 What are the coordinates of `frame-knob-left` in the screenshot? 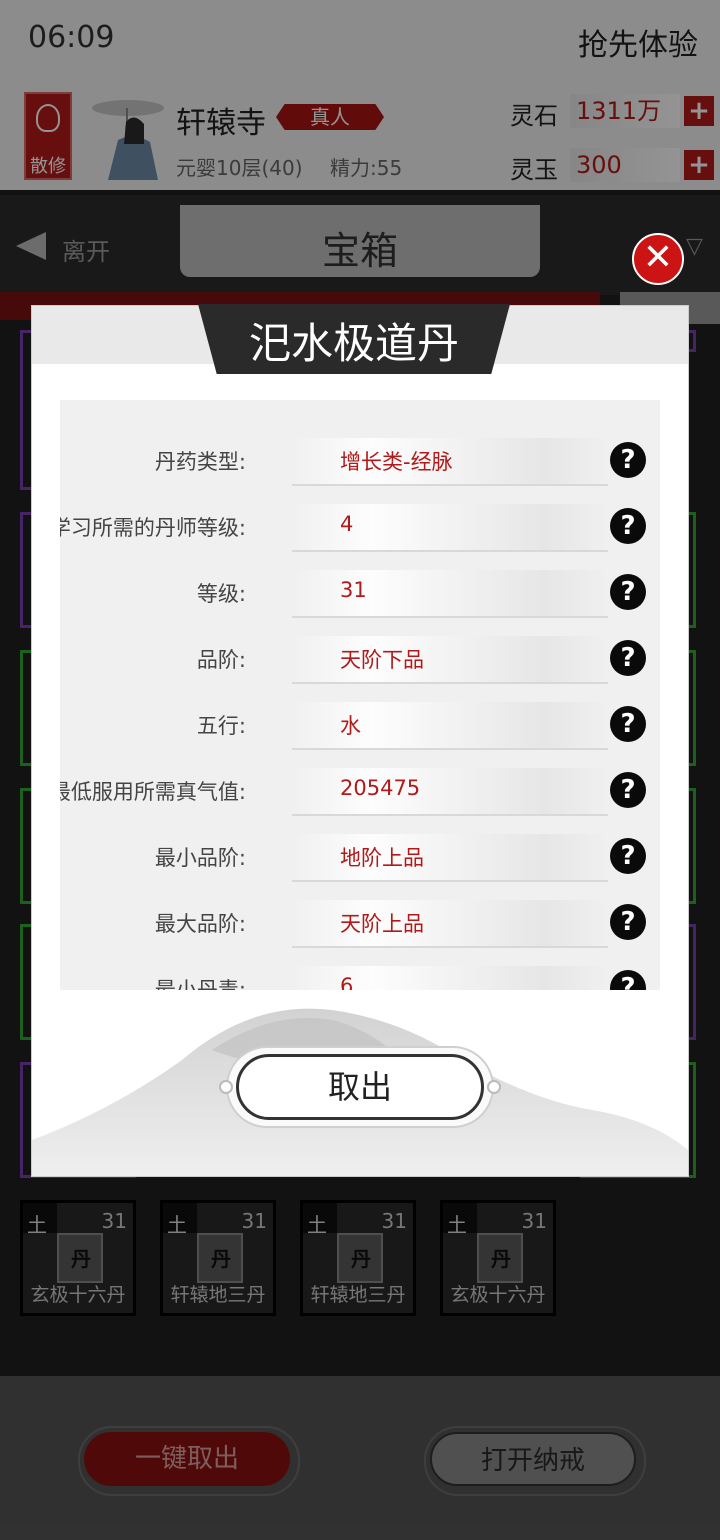 It's located at (226, 1087).